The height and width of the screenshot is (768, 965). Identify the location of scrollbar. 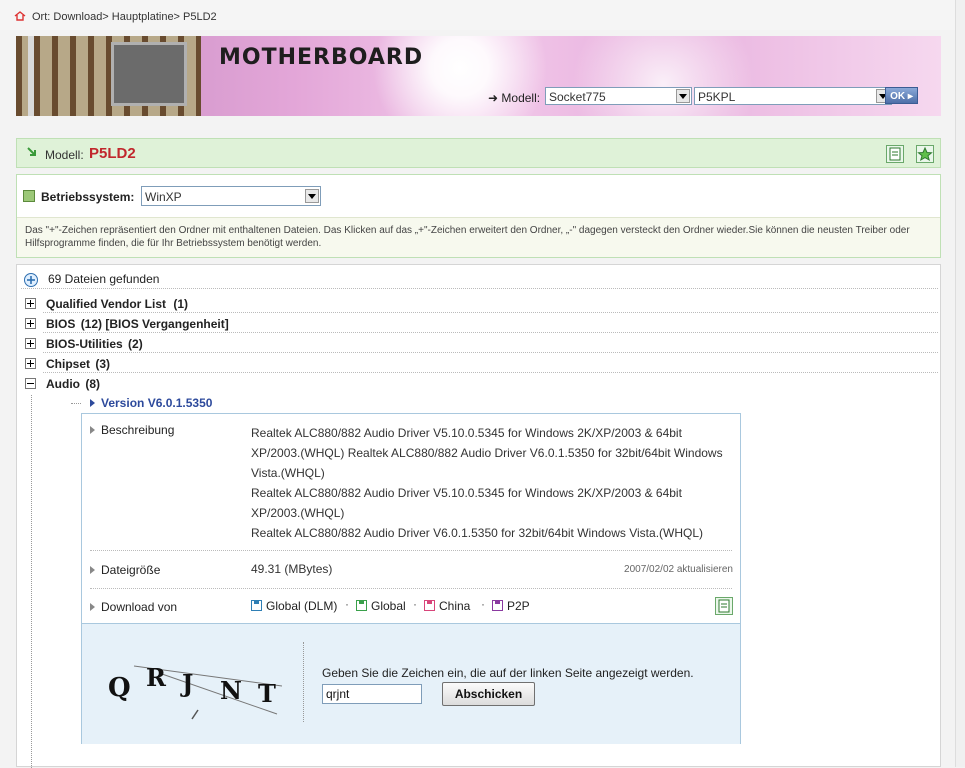
(960, 383).